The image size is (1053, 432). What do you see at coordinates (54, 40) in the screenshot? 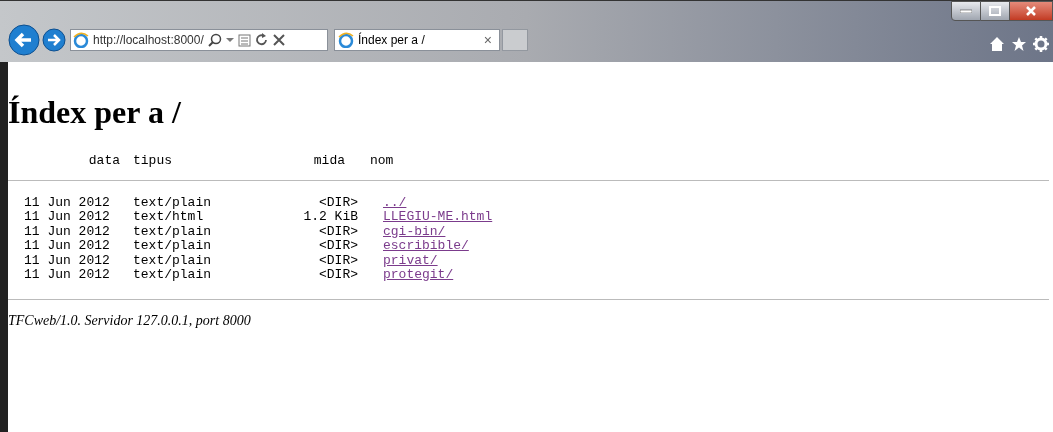
I see `forward-button` at bounding box center [54, 40].